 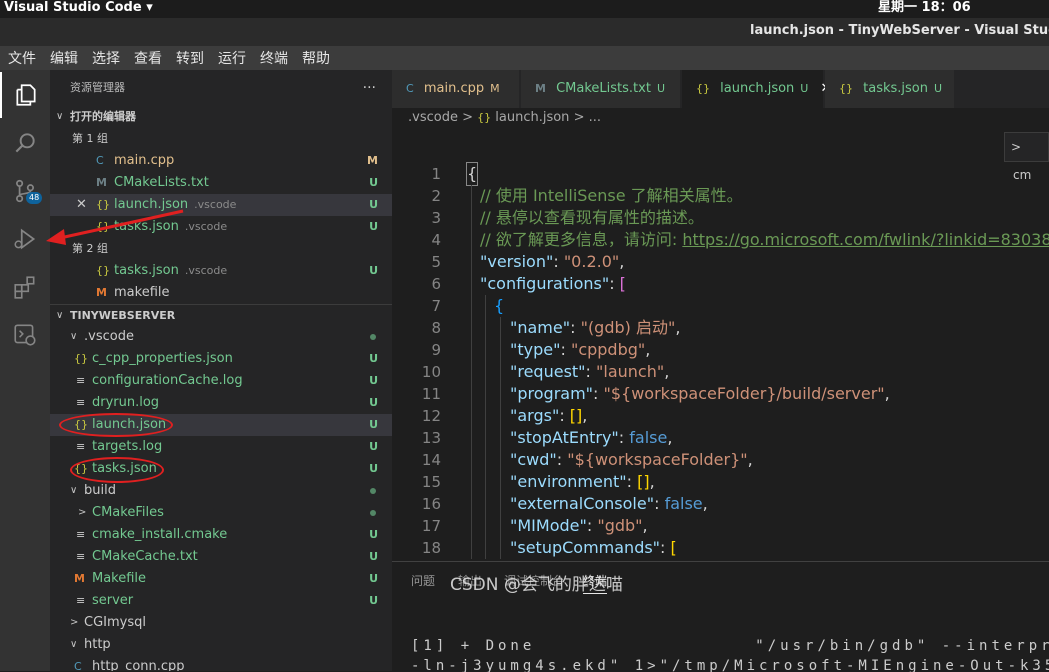 I want to click on code-line: 12 "args": [],, so click(x=720, y=416).